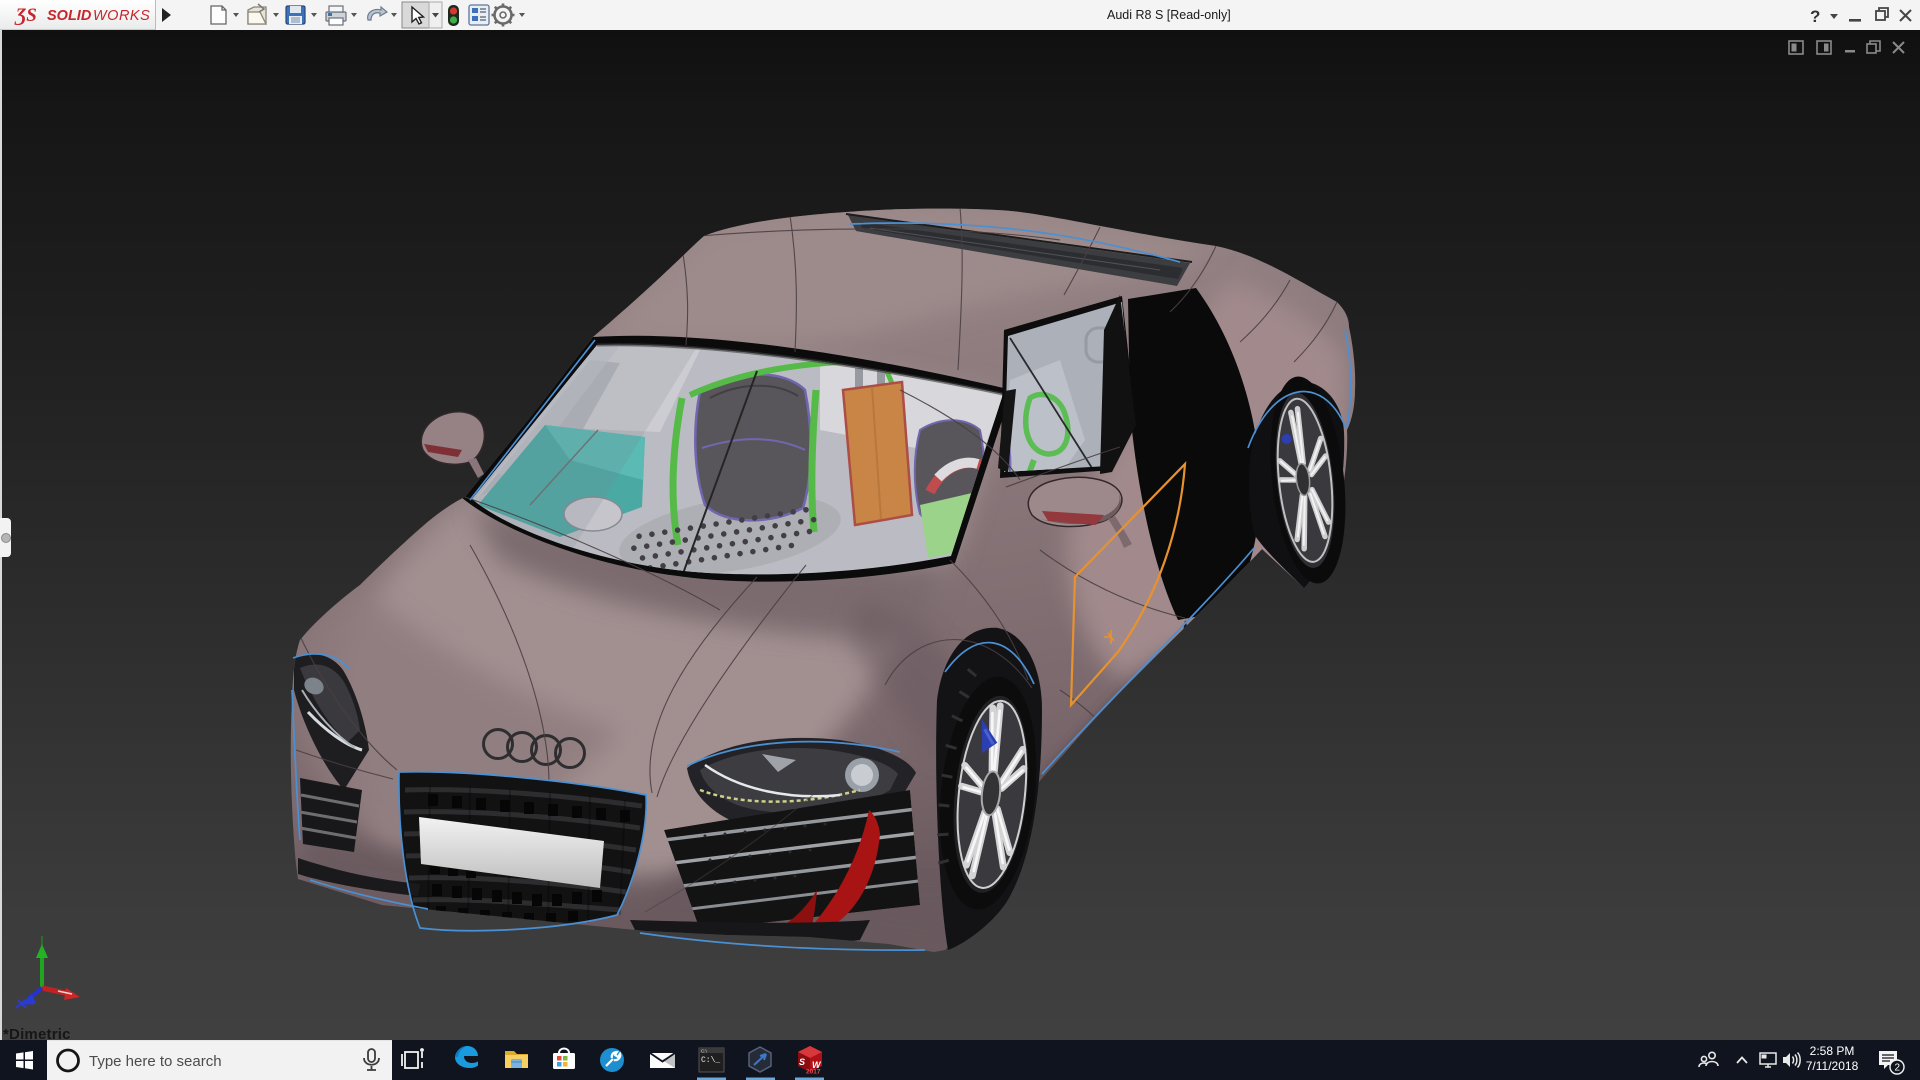 The width and height of the screenshot is (1920, 1080). I want to click on svg-text: C:\, so click(704, 1051).